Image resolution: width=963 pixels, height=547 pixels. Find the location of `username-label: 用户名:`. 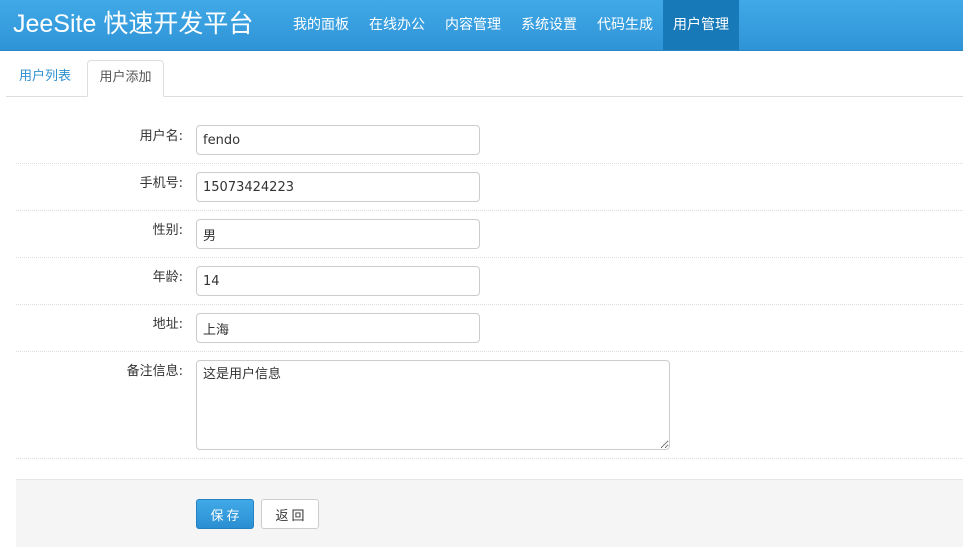

username-label: 用户名: is located at coordinates (161, 136).